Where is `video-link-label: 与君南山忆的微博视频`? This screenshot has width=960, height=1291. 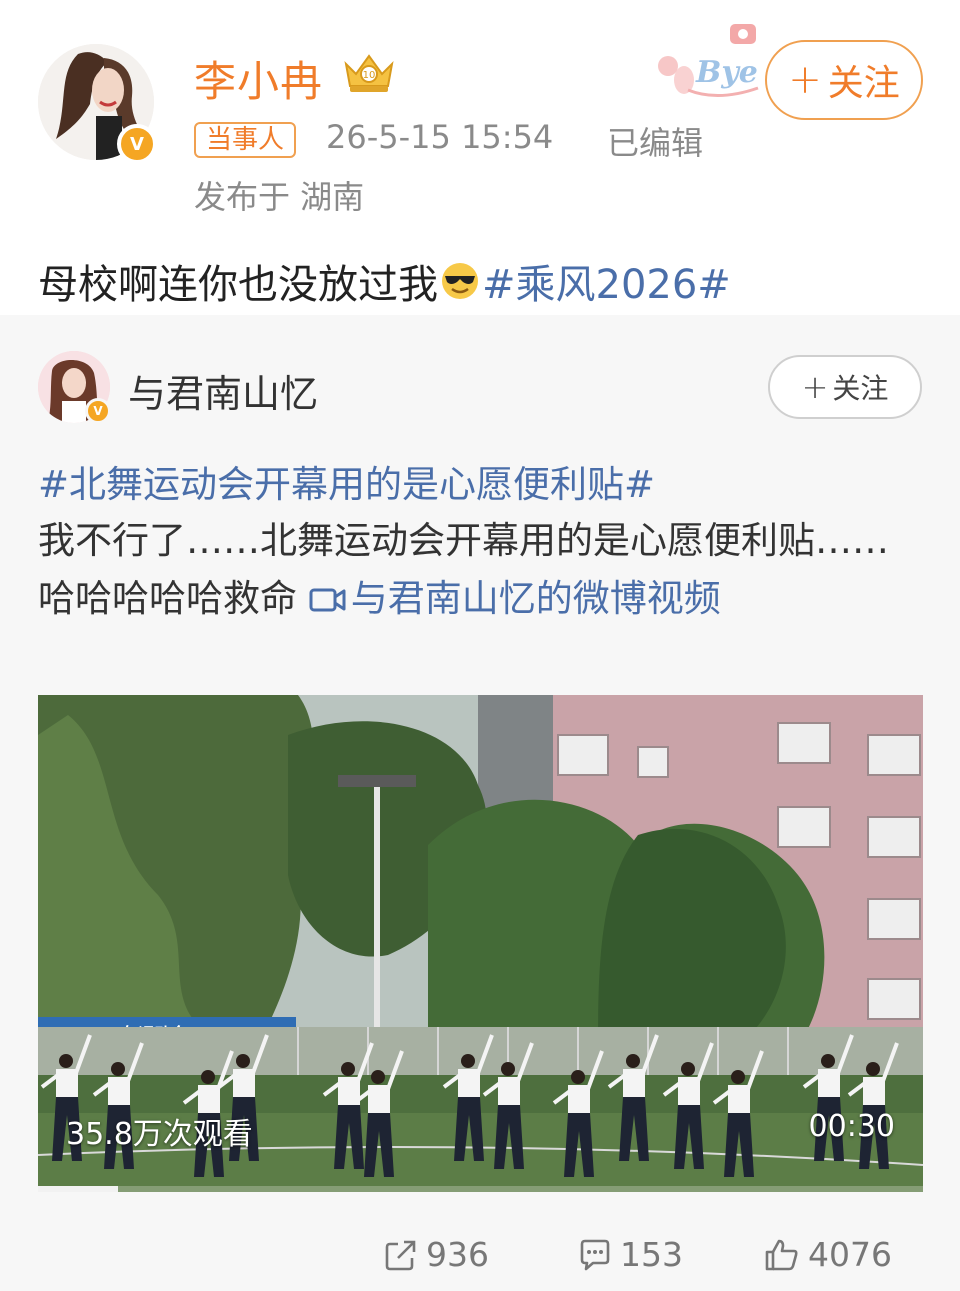
video-link-label: 与君南山忆的微博视频 is located at coordinates (535, 598).